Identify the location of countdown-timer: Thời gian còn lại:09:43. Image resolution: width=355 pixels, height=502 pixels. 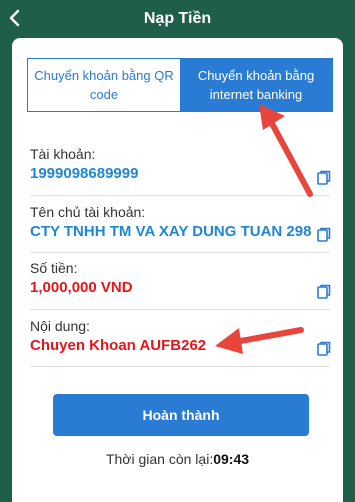
(177, 459).